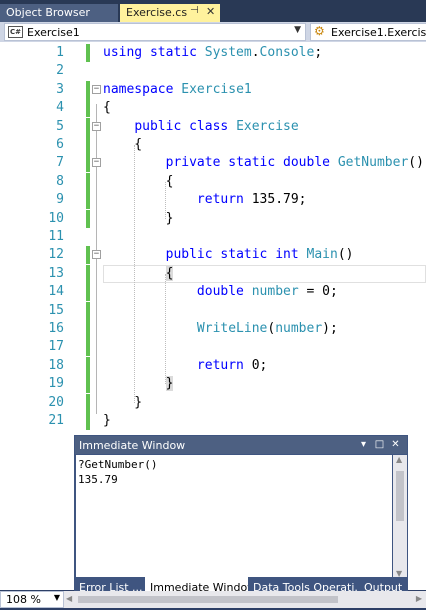 This screenshot has height=610, width=426. I want to click on tab-exercise-cs-label: Exercise.cs, so click(157, 12).